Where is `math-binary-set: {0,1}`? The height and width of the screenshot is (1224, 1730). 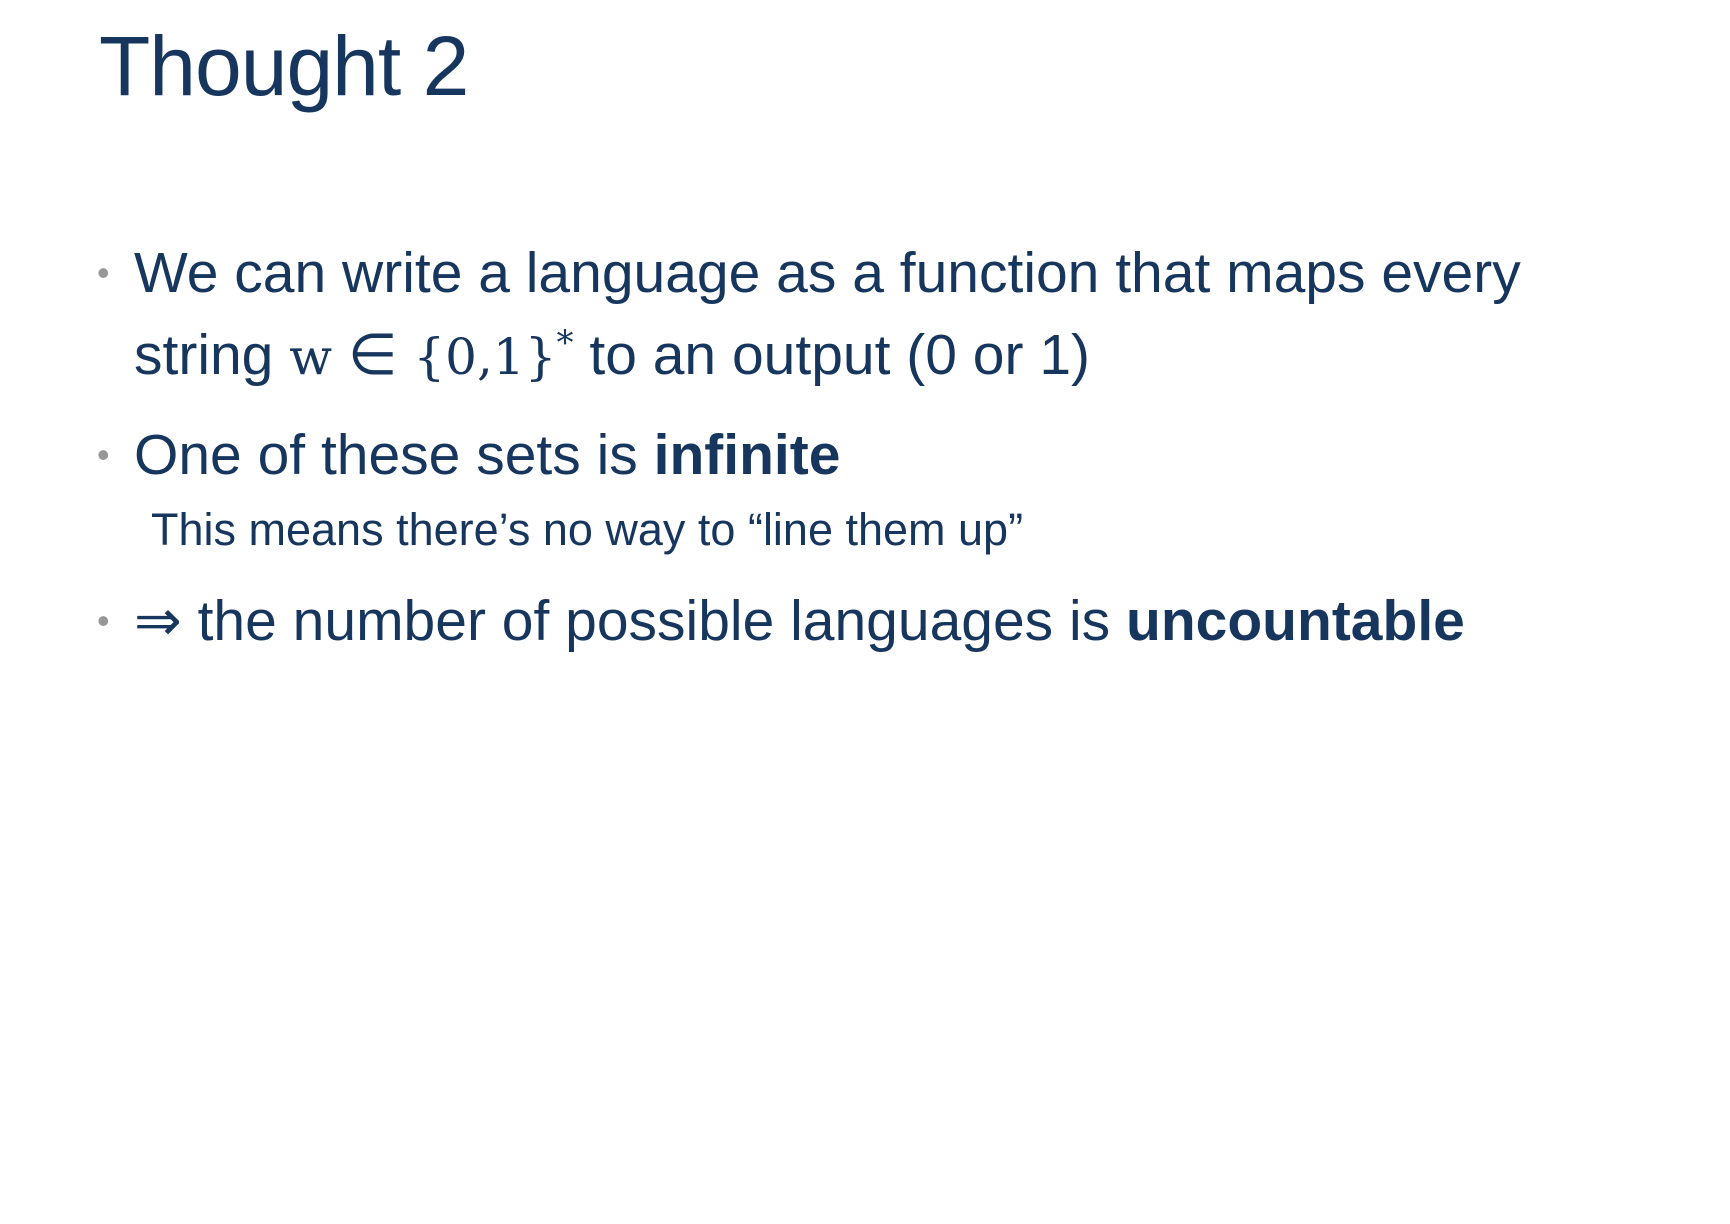
math-binary-set: {0,1} is located at coordinates (485, 357).